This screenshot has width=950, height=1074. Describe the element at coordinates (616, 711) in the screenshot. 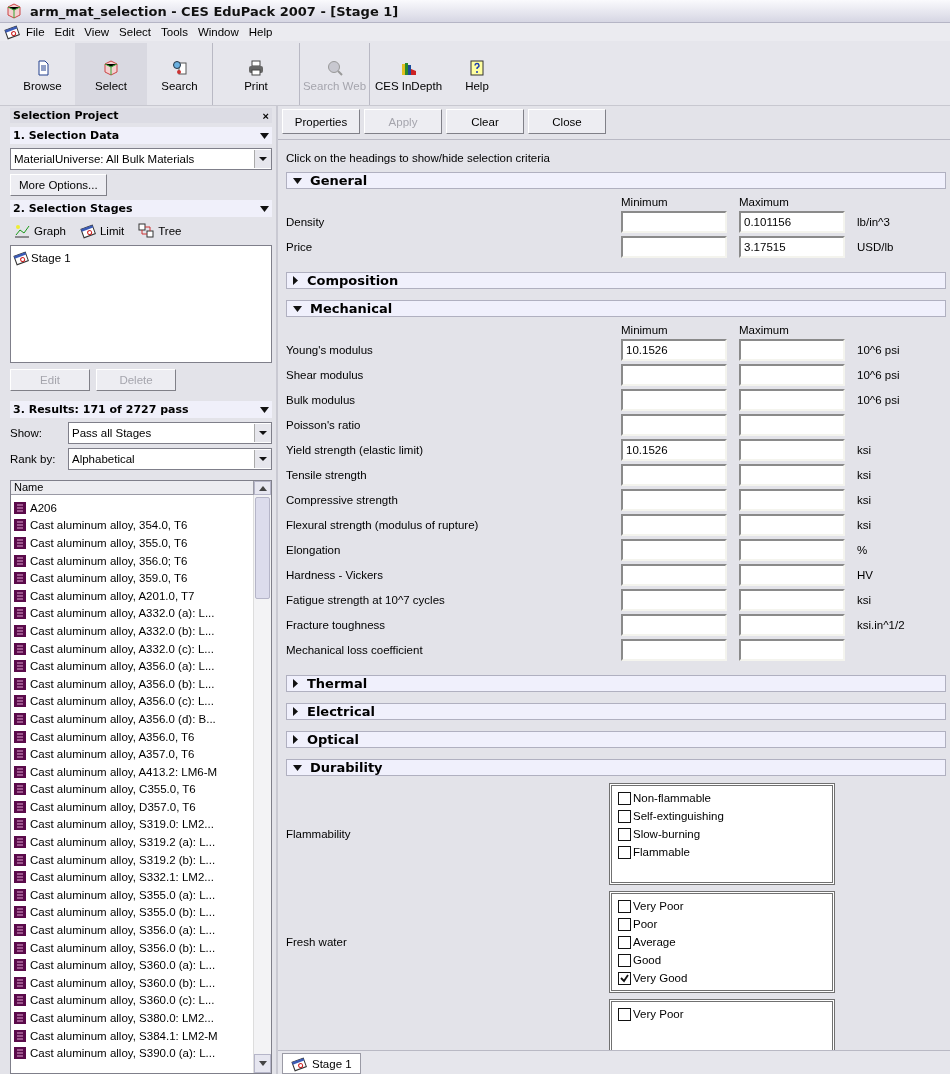

I see `section-header: Electrical` at that location.